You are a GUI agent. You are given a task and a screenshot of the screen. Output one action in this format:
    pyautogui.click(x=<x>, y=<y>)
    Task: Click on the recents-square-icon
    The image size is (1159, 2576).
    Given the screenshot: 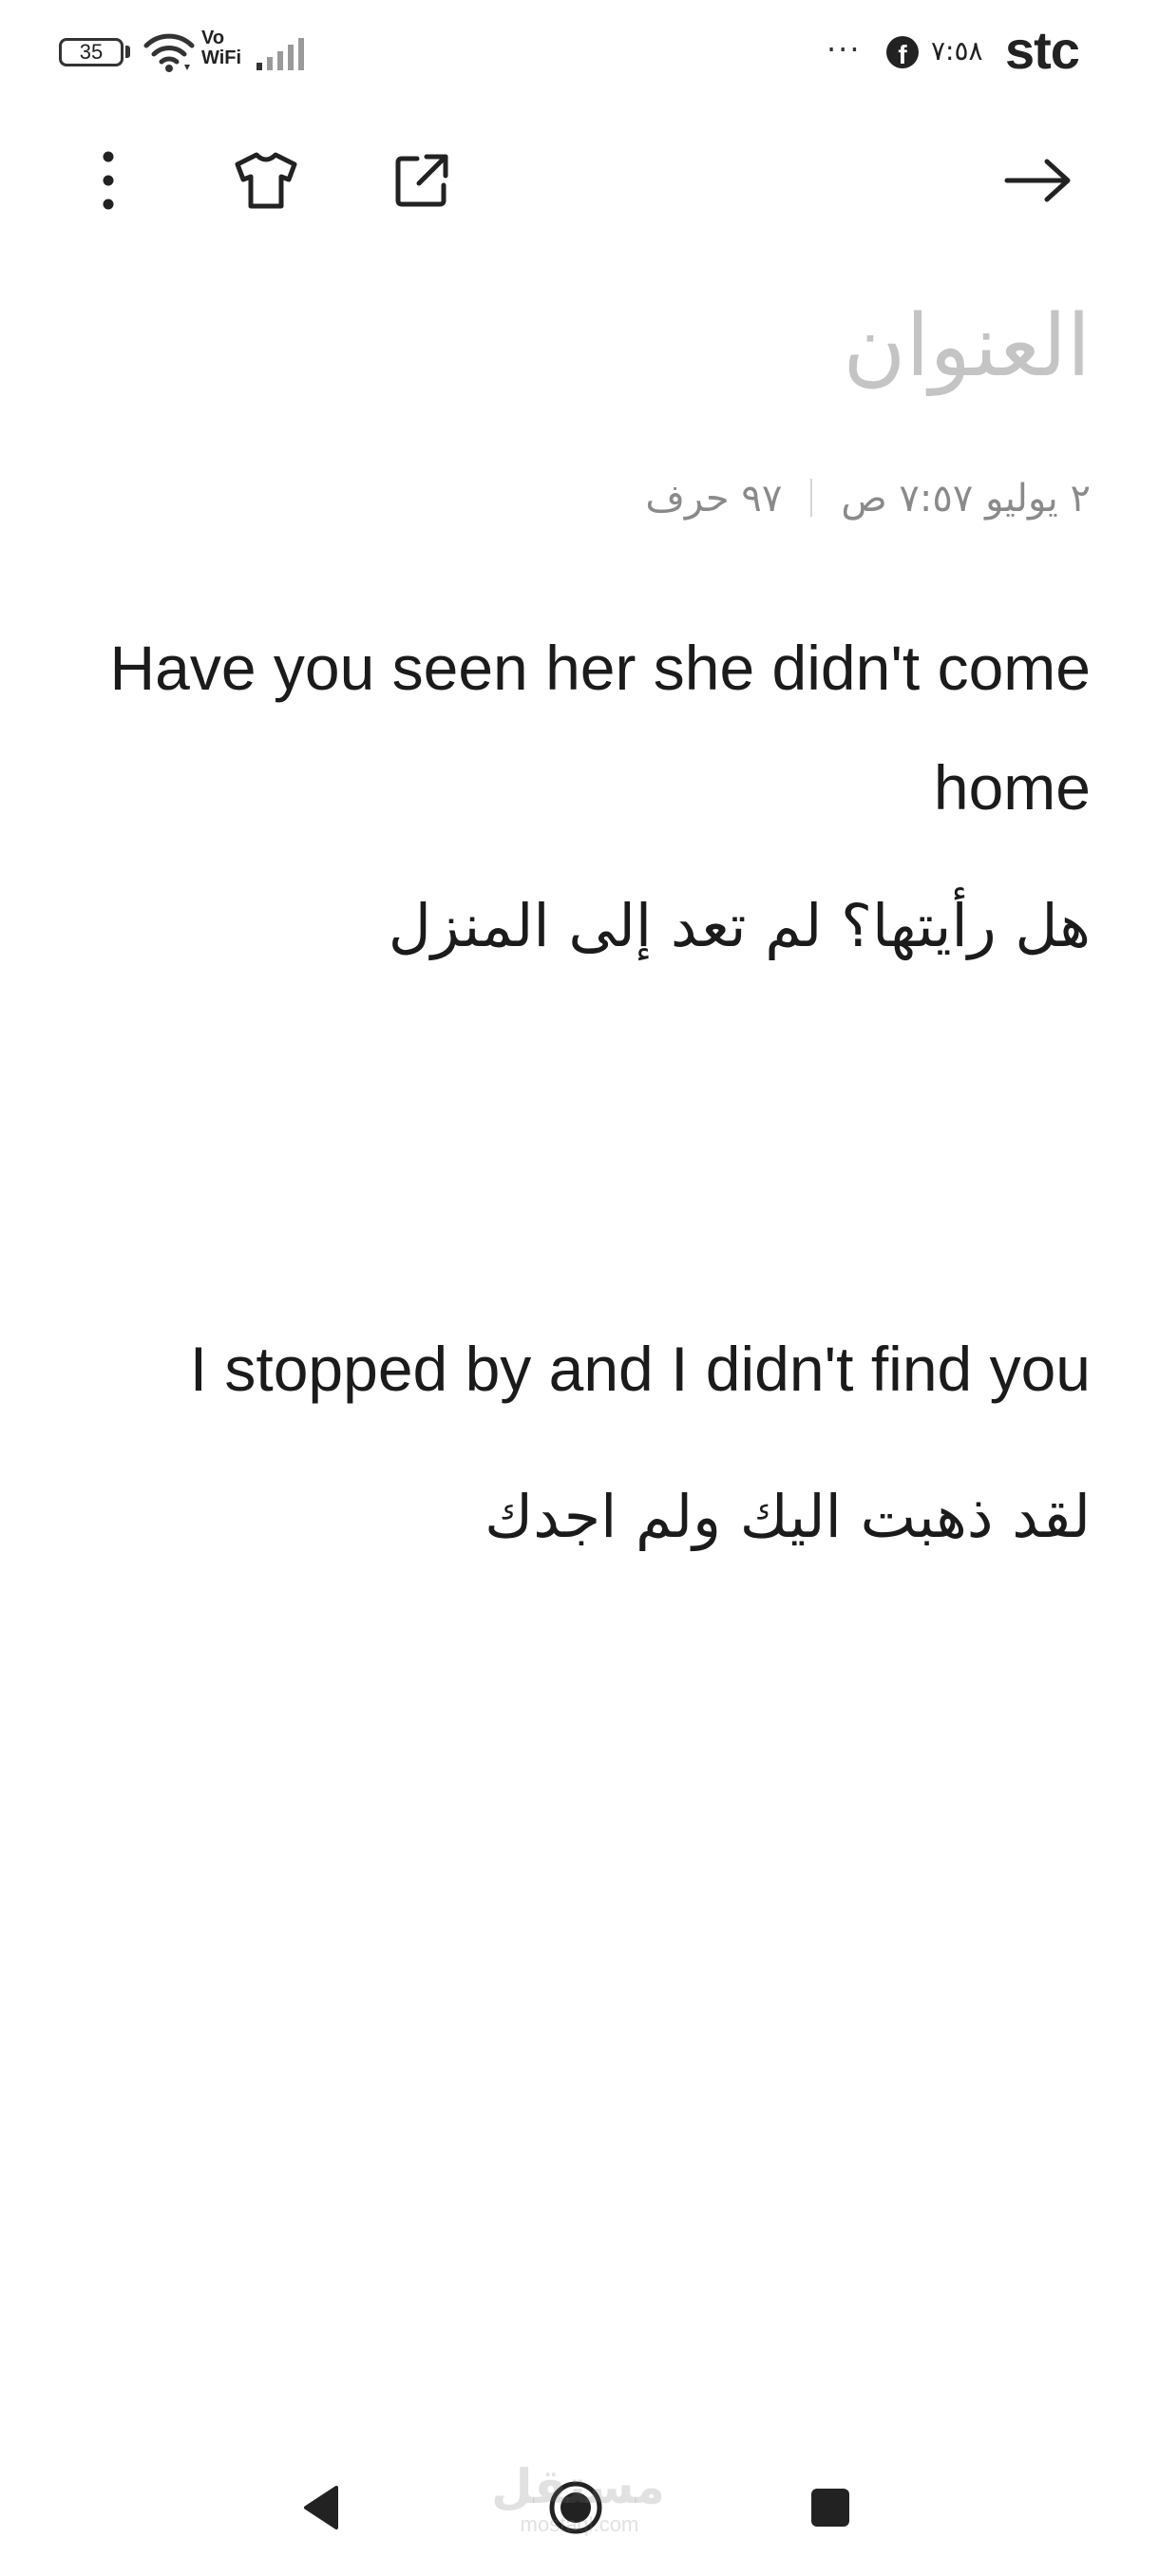 What is the action you would take?
    pyautogui.click(x=830, y=2508)
    